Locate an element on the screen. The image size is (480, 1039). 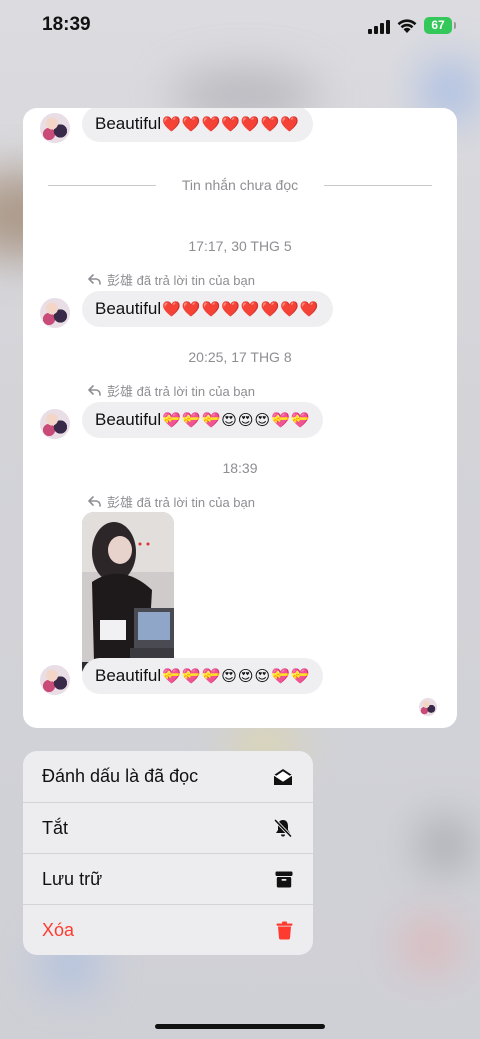
menu-item-label: Tắt is located at coordinates (55, 827).